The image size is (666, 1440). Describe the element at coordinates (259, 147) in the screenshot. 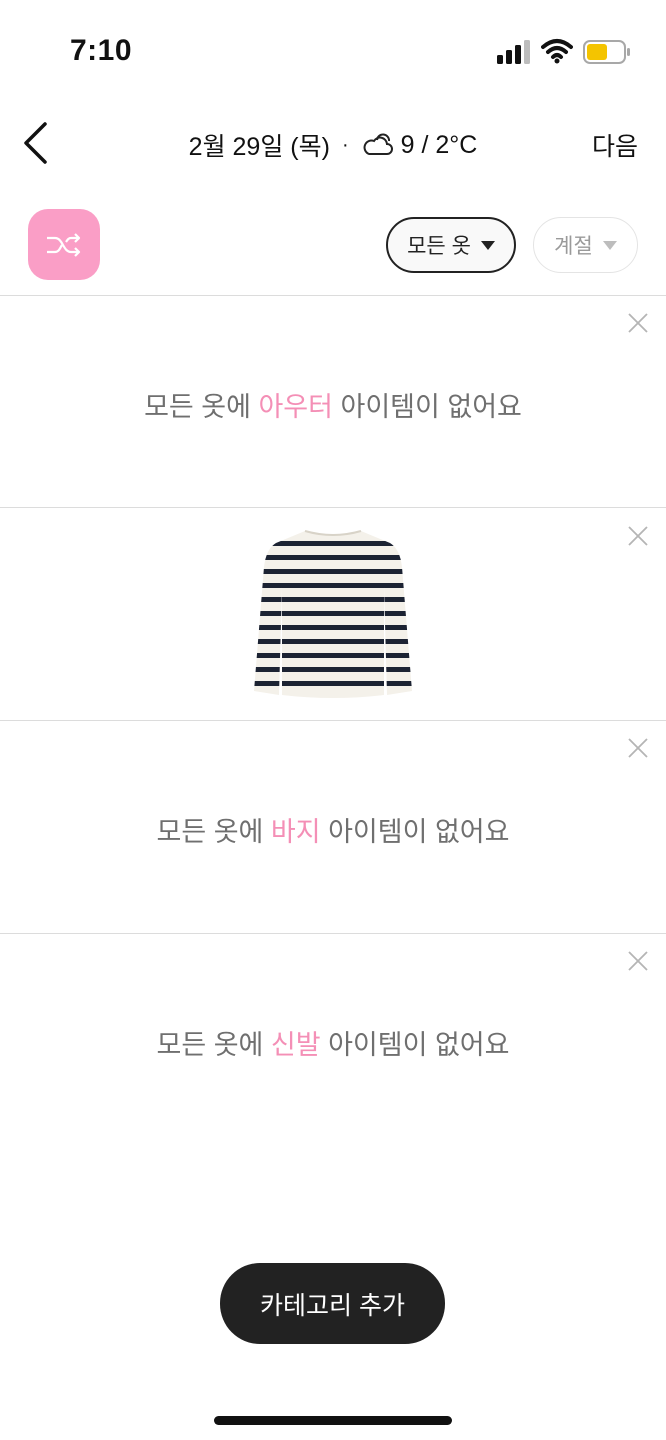

I see `date-label: 2월 29일 (목)` at that location.